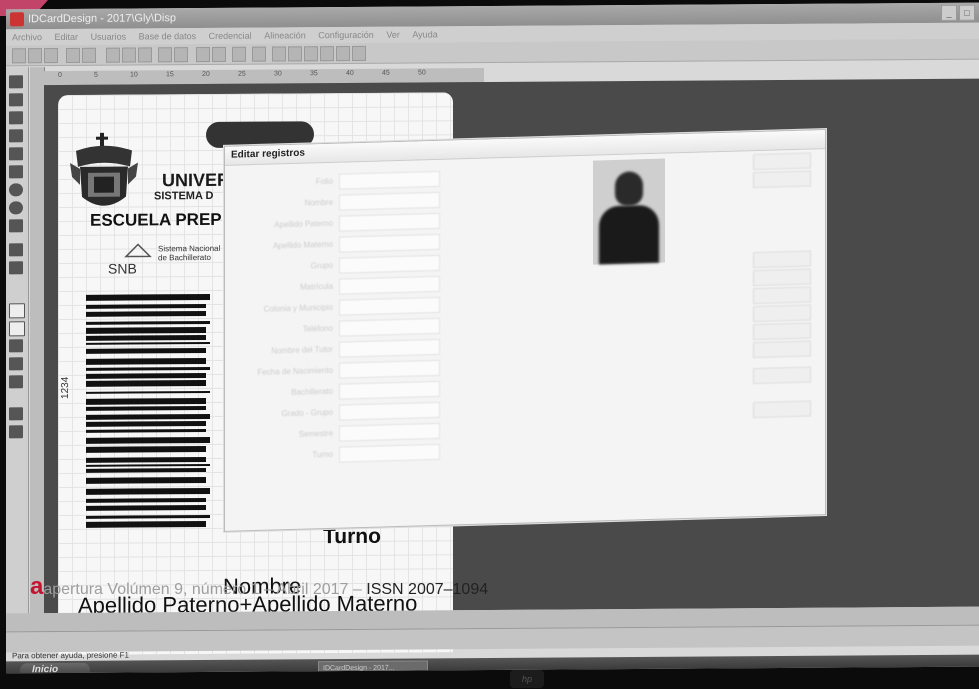 This screenshot has height=689, width=979. Describe the element at coordinates (181, 55) in the screenshot. I see `redo-icon` at that location.